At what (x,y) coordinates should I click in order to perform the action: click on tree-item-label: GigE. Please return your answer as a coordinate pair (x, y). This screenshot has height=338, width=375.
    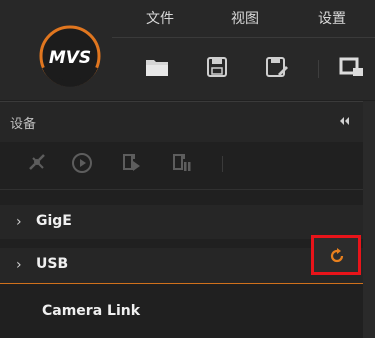
    Looking at the image, I should click on (54, 221).